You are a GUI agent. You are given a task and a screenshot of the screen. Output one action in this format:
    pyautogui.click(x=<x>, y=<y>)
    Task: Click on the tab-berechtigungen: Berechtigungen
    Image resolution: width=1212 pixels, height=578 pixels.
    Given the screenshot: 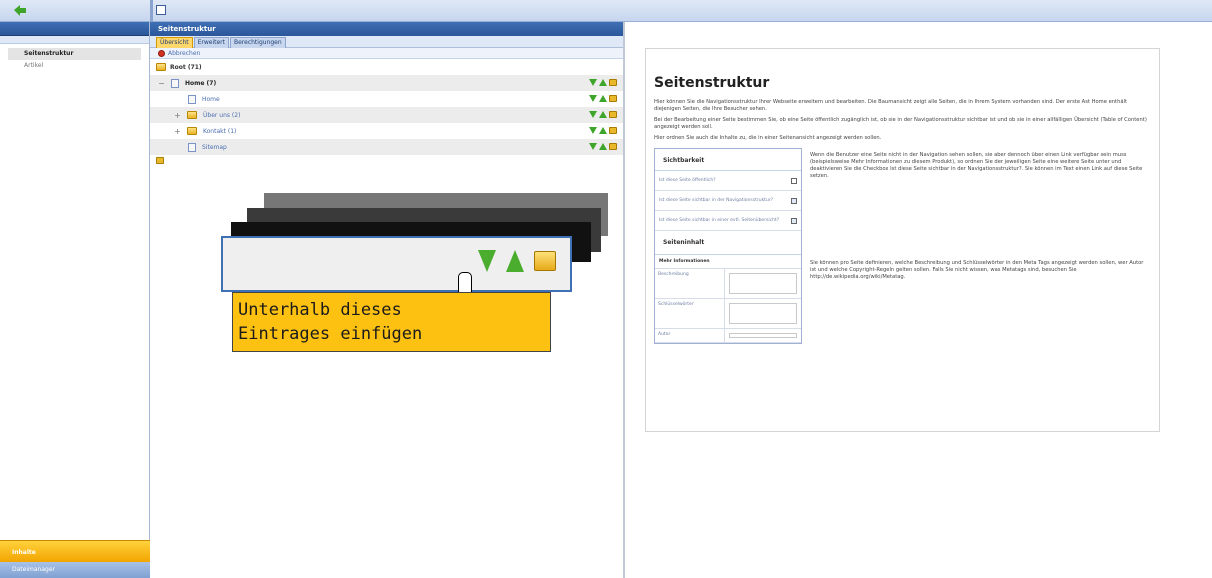 What is the action you would take?
    pyautogui.click(x=258, y=42)
    